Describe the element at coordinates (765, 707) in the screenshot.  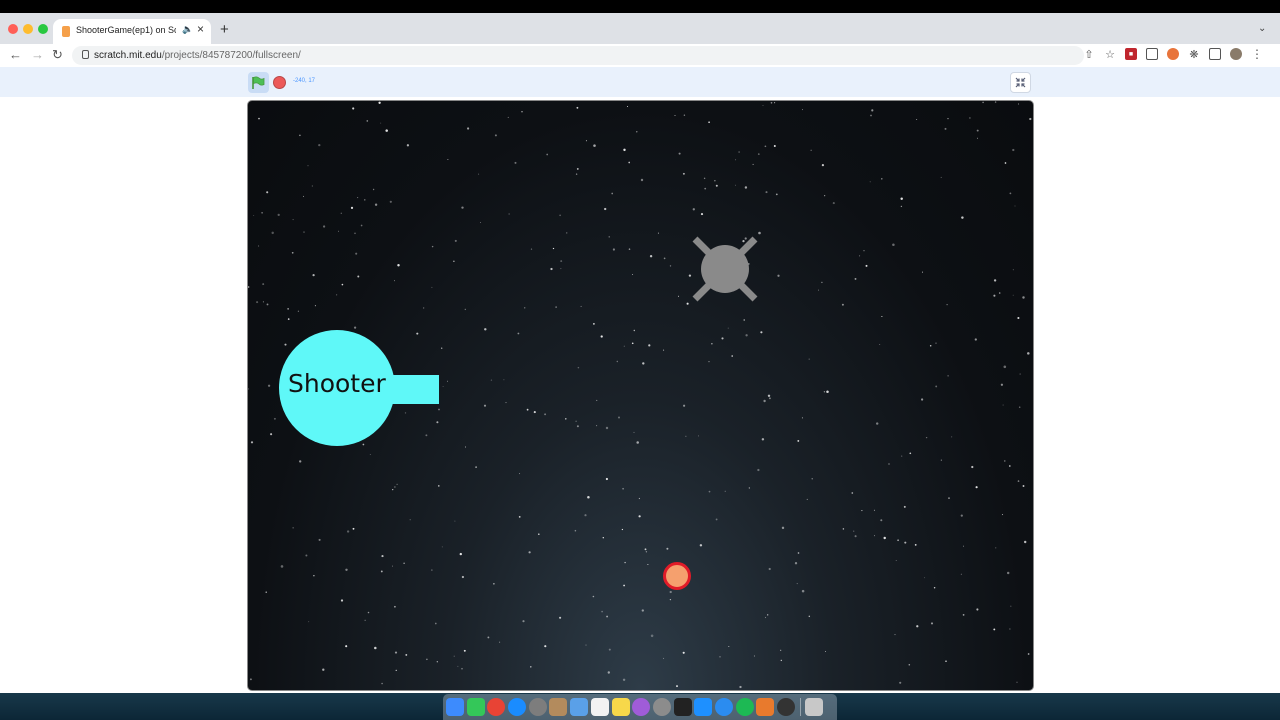
I see `books-icon` at that location.